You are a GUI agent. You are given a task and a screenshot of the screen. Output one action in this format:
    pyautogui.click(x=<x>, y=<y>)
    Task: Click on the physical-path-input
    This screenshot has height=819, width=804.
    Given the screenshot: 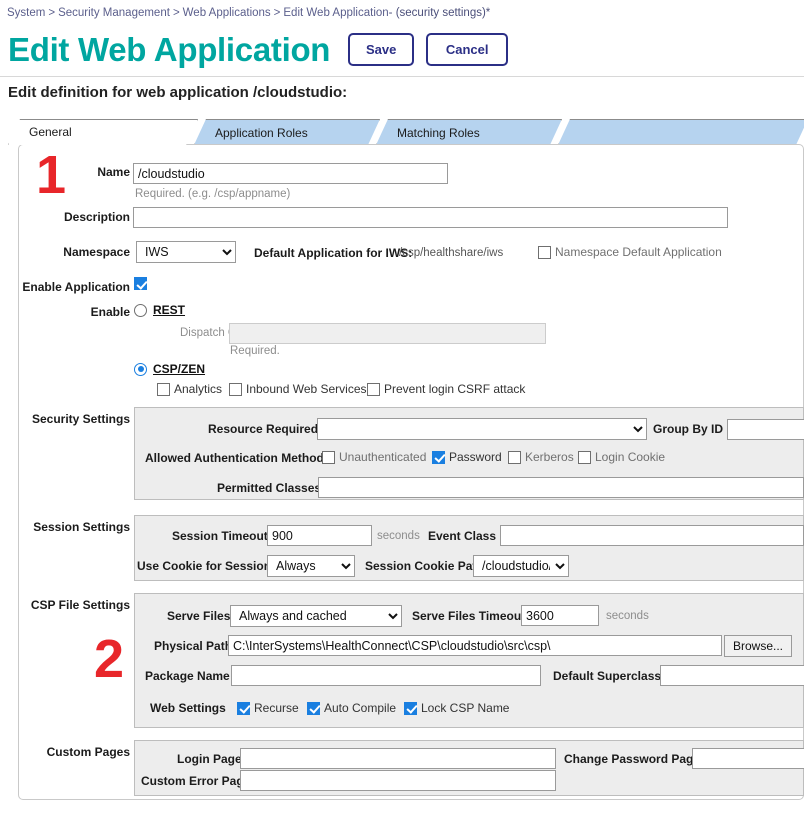 What is the action you would take?
    pyautogui.click(x=475, y=645)
    